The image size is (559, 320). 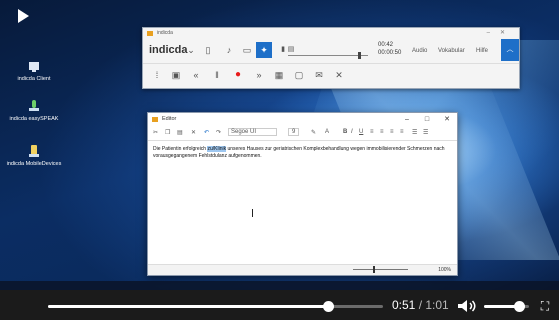 What do you see at coordinates (444, 270) in the screenshot?
I see `zoom-percent: 100%` at bounding box center [444, 270].